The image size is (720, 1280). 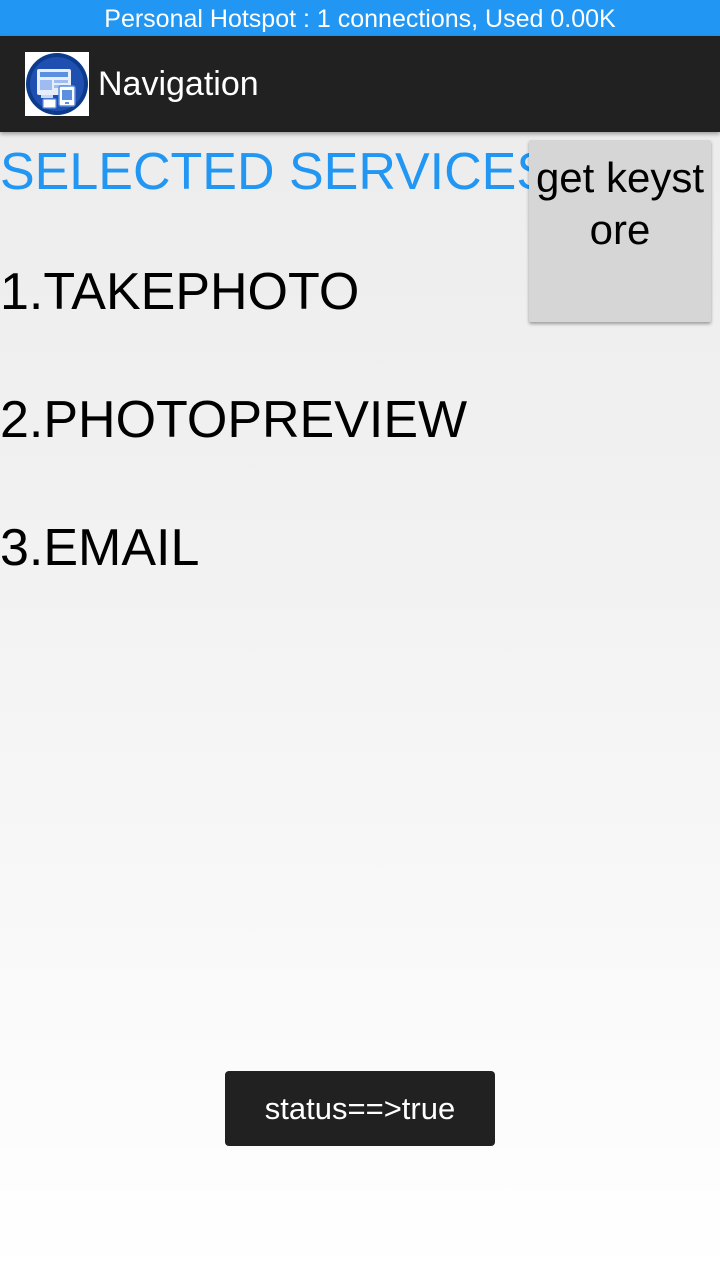 What do you see at coordinates (234, 420) in the screenshot?
I see `service-item-photopreview: 2.PHOTOPREVIEW` at bounding box center [234, 420].